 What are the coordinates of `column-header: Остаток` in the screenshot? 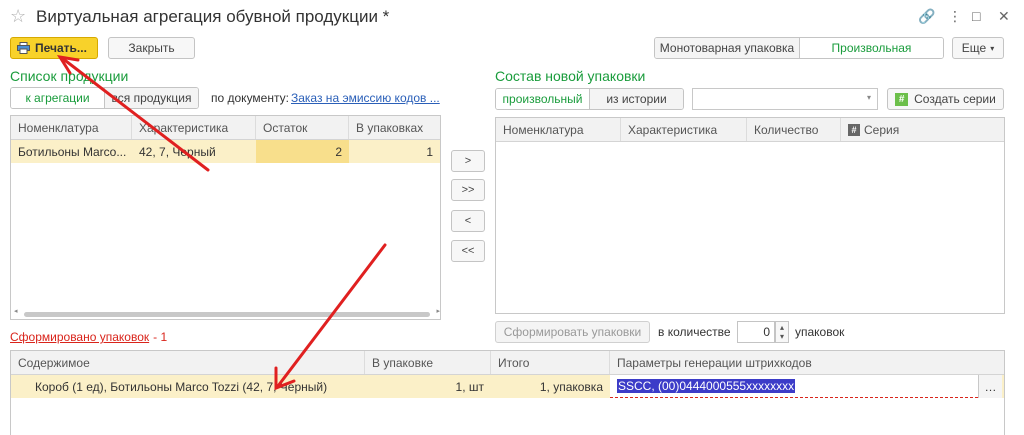 It's located at (302, 127).